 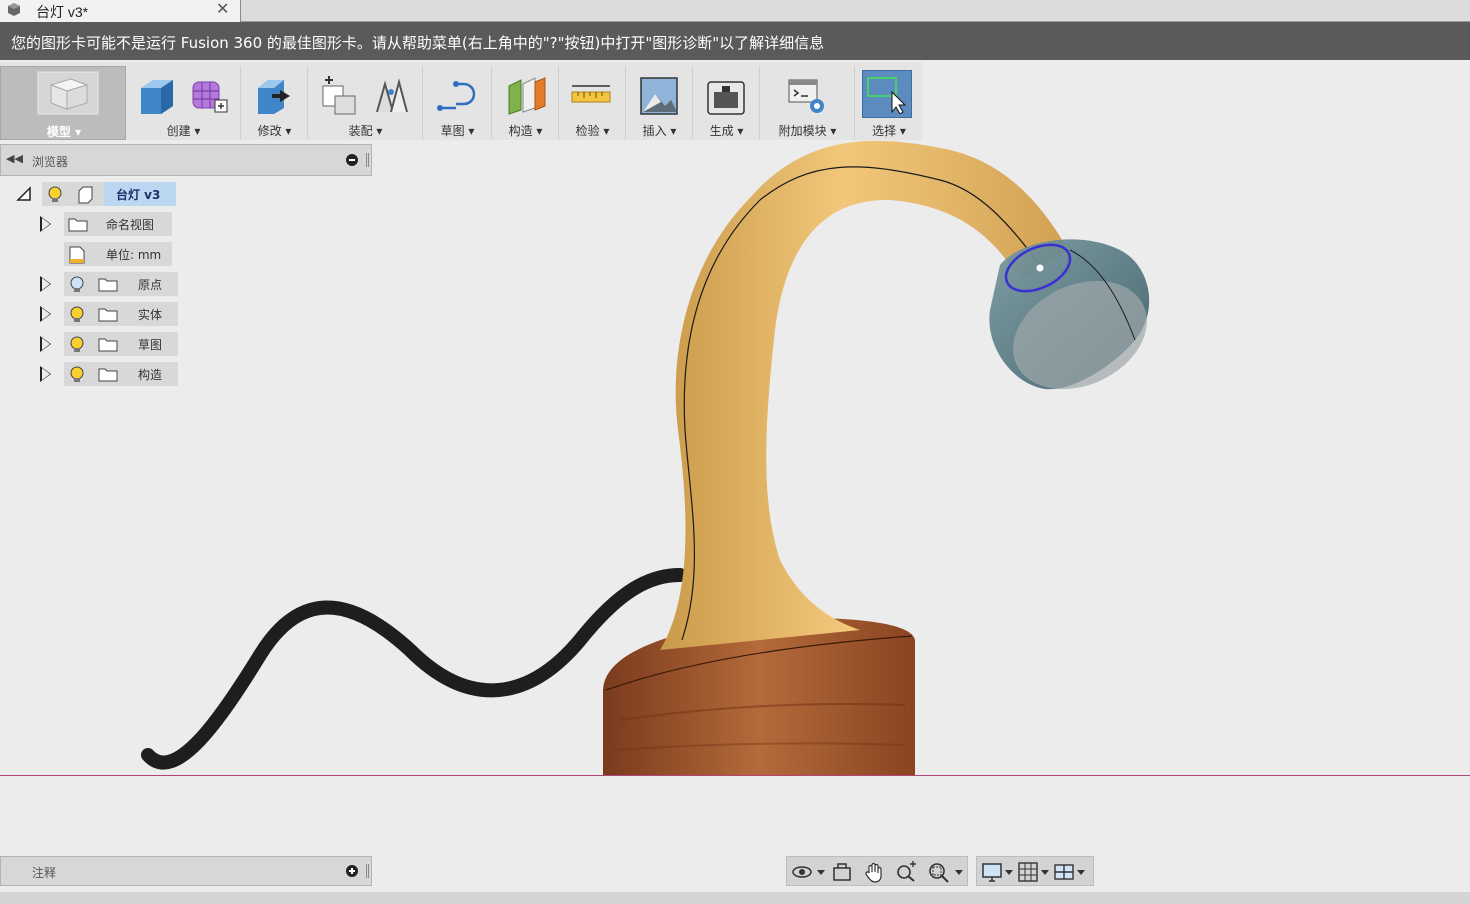 What do you see at coordinates (887, 95) in the screenshot?
I see `select-icon` at bounding box center [887, 95].